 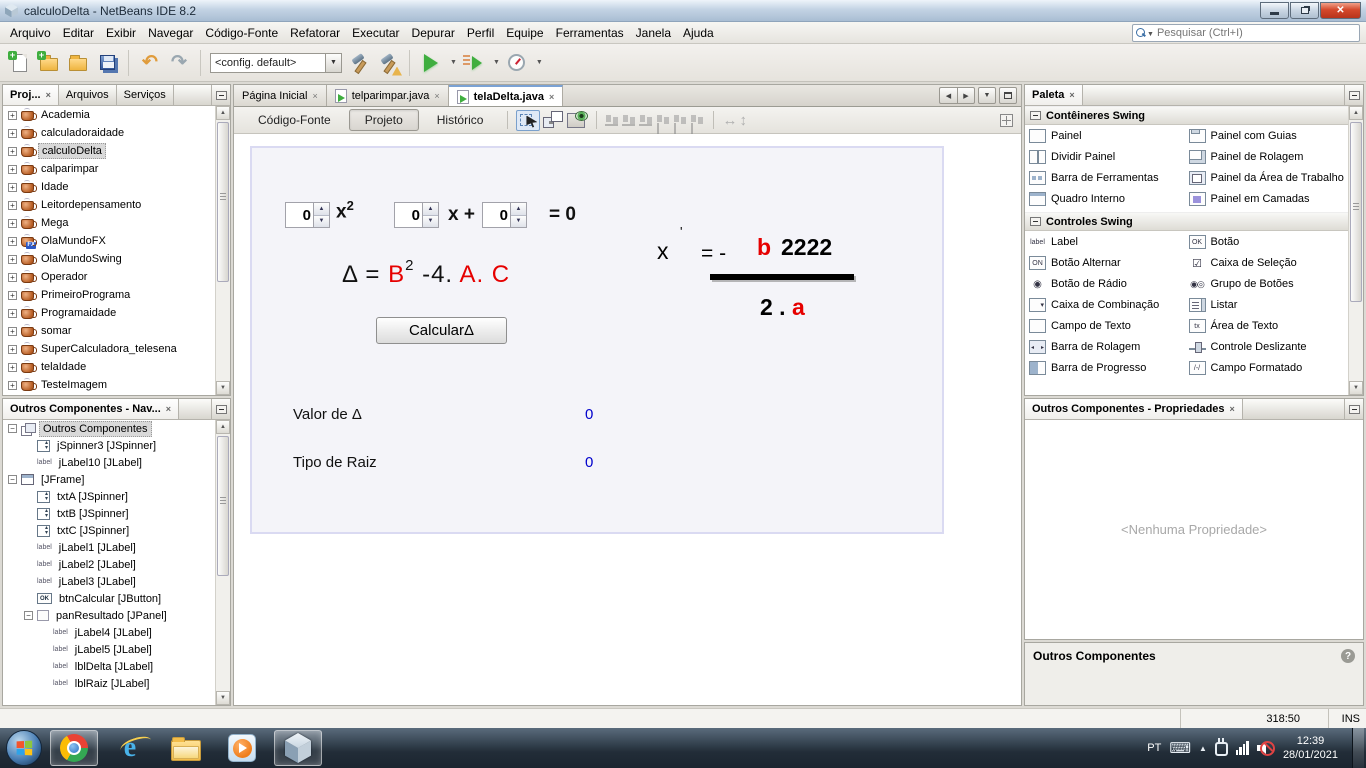 I want to click on menu-item-0: Arquivo, so click(x=30, y=33).